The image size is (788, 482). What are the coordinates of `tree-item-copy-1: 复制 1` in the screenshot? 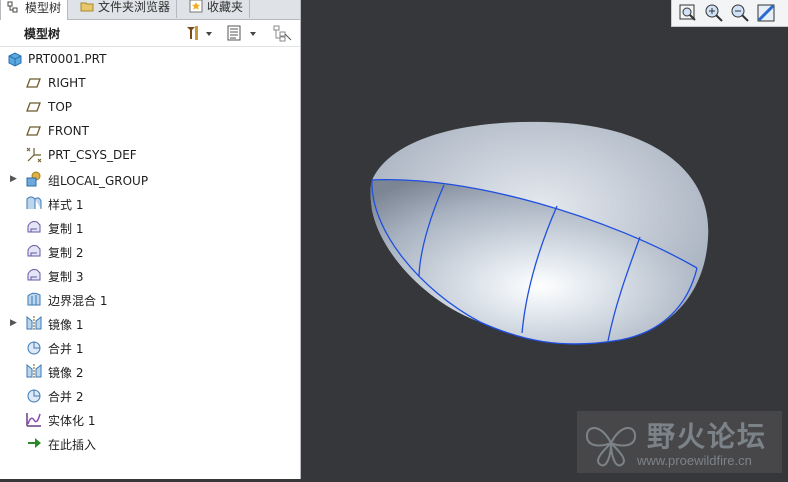 It's located at (149, 227).